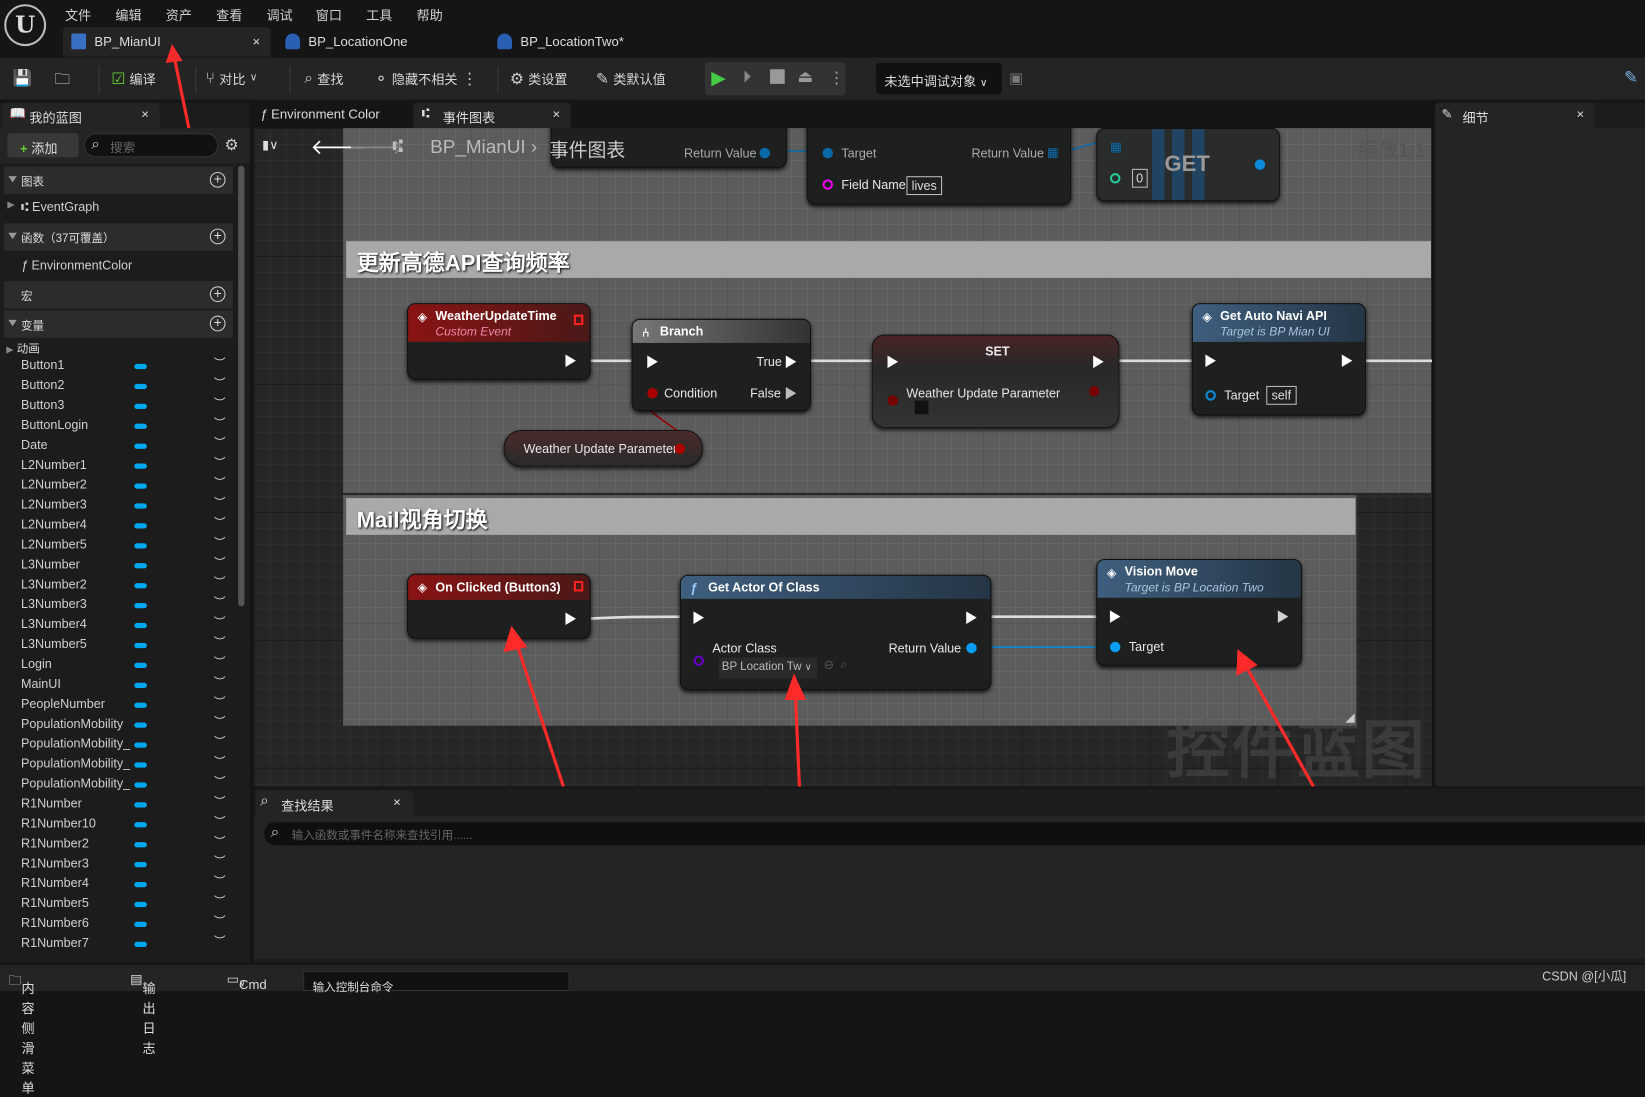 This screenshot has height=1097, width=1645. What do you see at coordinates (126, 507) in the screenshot?
I see `variable-item: L2Number3 ︶` at bounding box center [126, 507].